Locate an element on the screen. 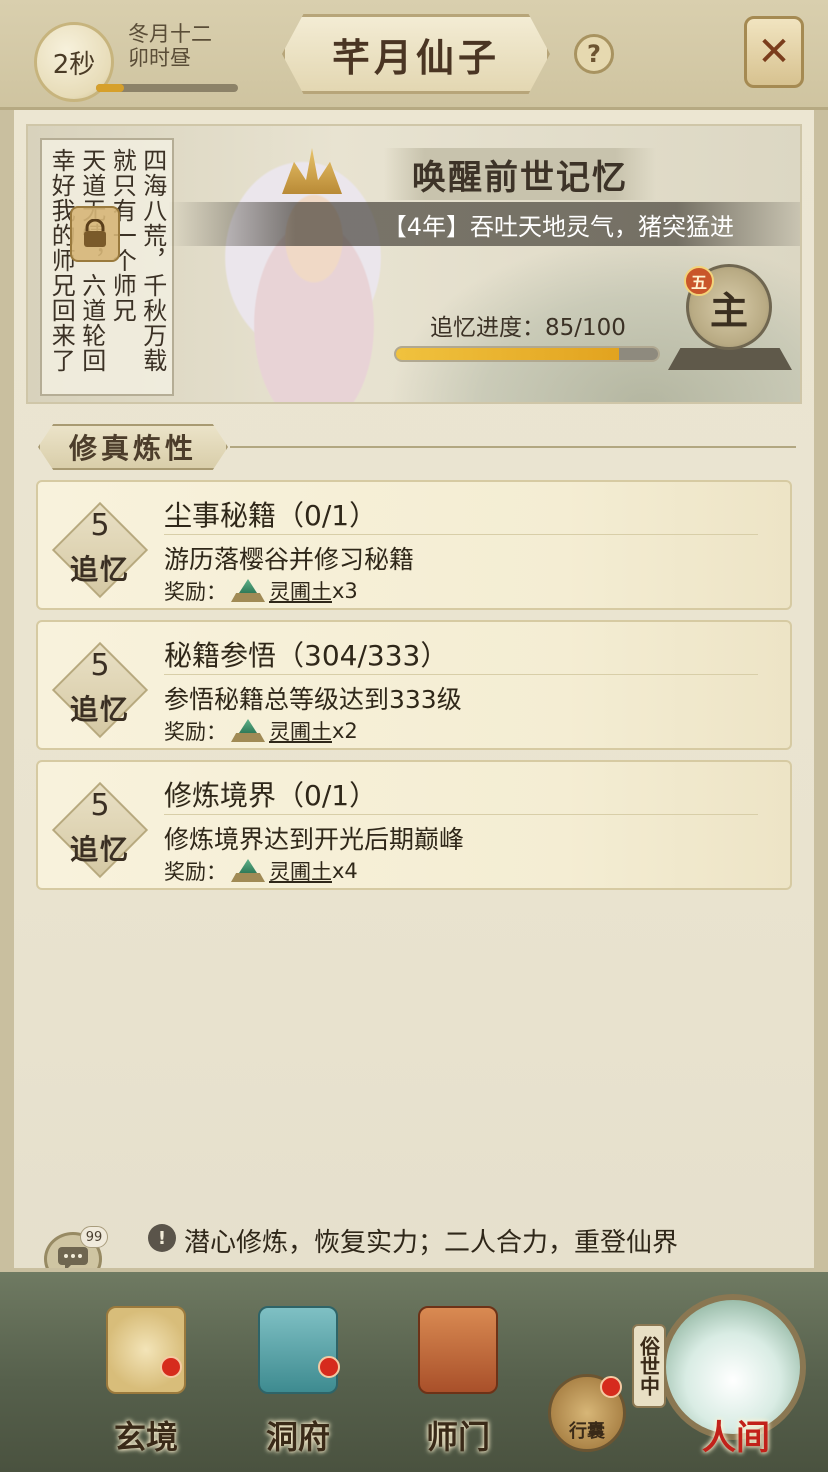 Image resolution: width=828 pixels, height=1472 pixels. quest-title: 尘事秘籍（0/1） is located at coordinates (271, 515).